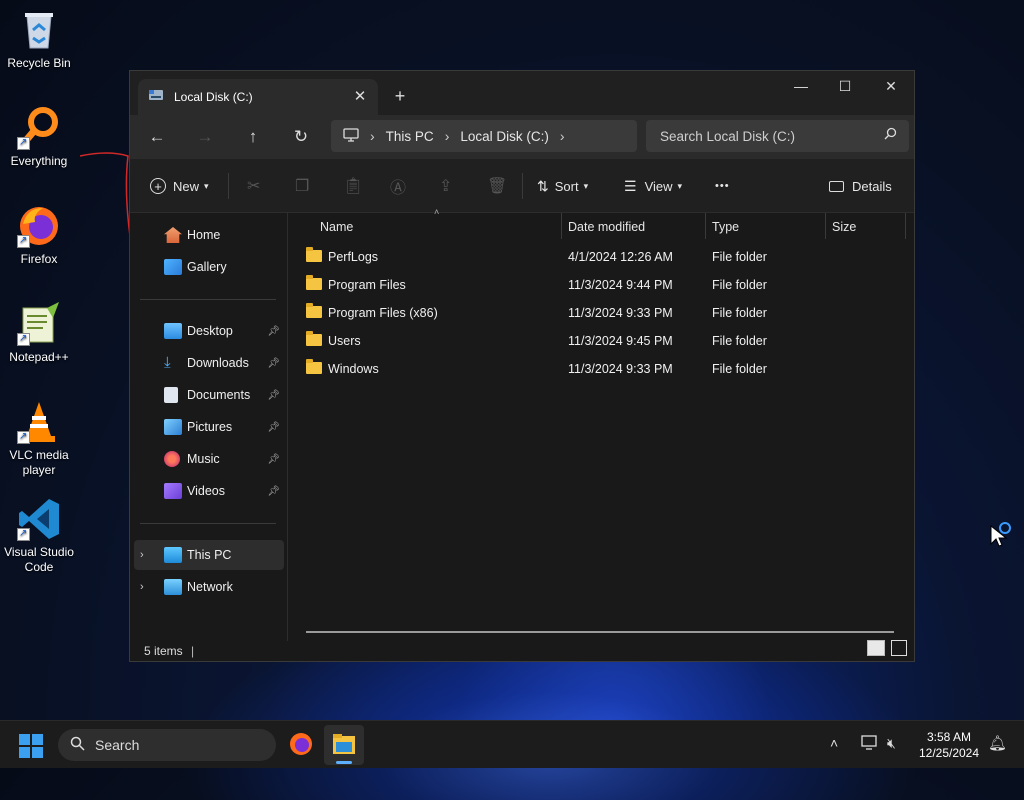 The image size is (1024, 800). I want to click on clipboard-icon: 📋︎, so click(353, 186).